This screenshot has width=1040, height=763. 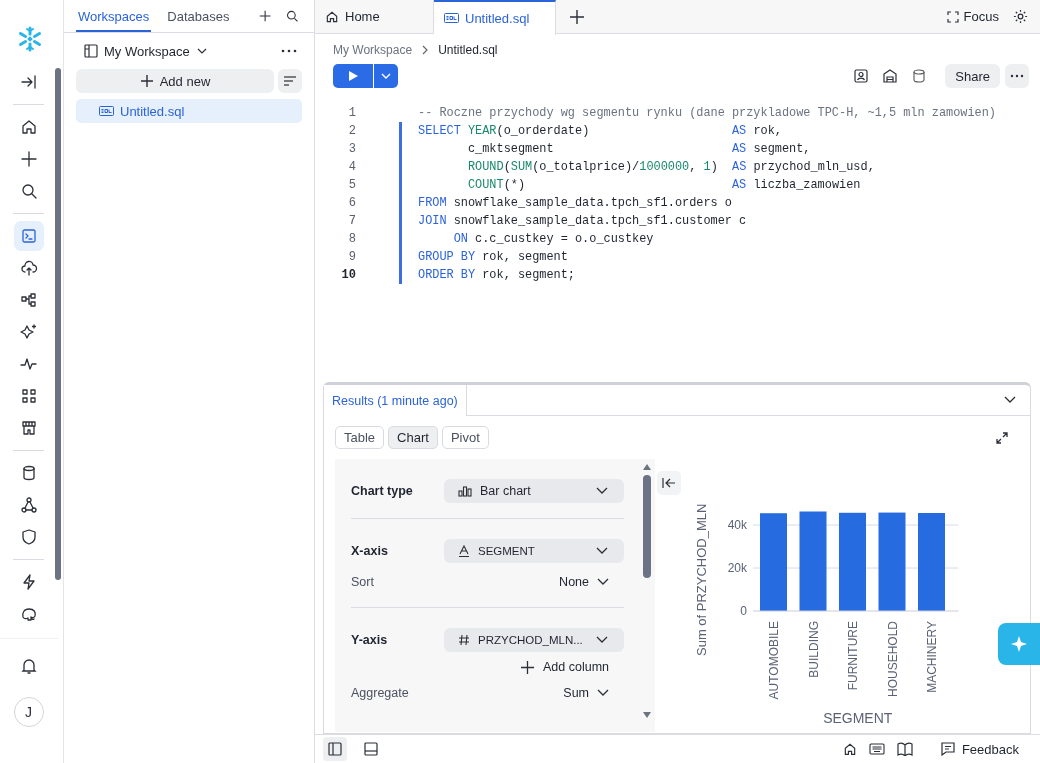 What do you see at coordinates (638, 149) in the screenshot?
I see `code-line: c_mktsegment AS segment,` at bounding box center [638, 149].